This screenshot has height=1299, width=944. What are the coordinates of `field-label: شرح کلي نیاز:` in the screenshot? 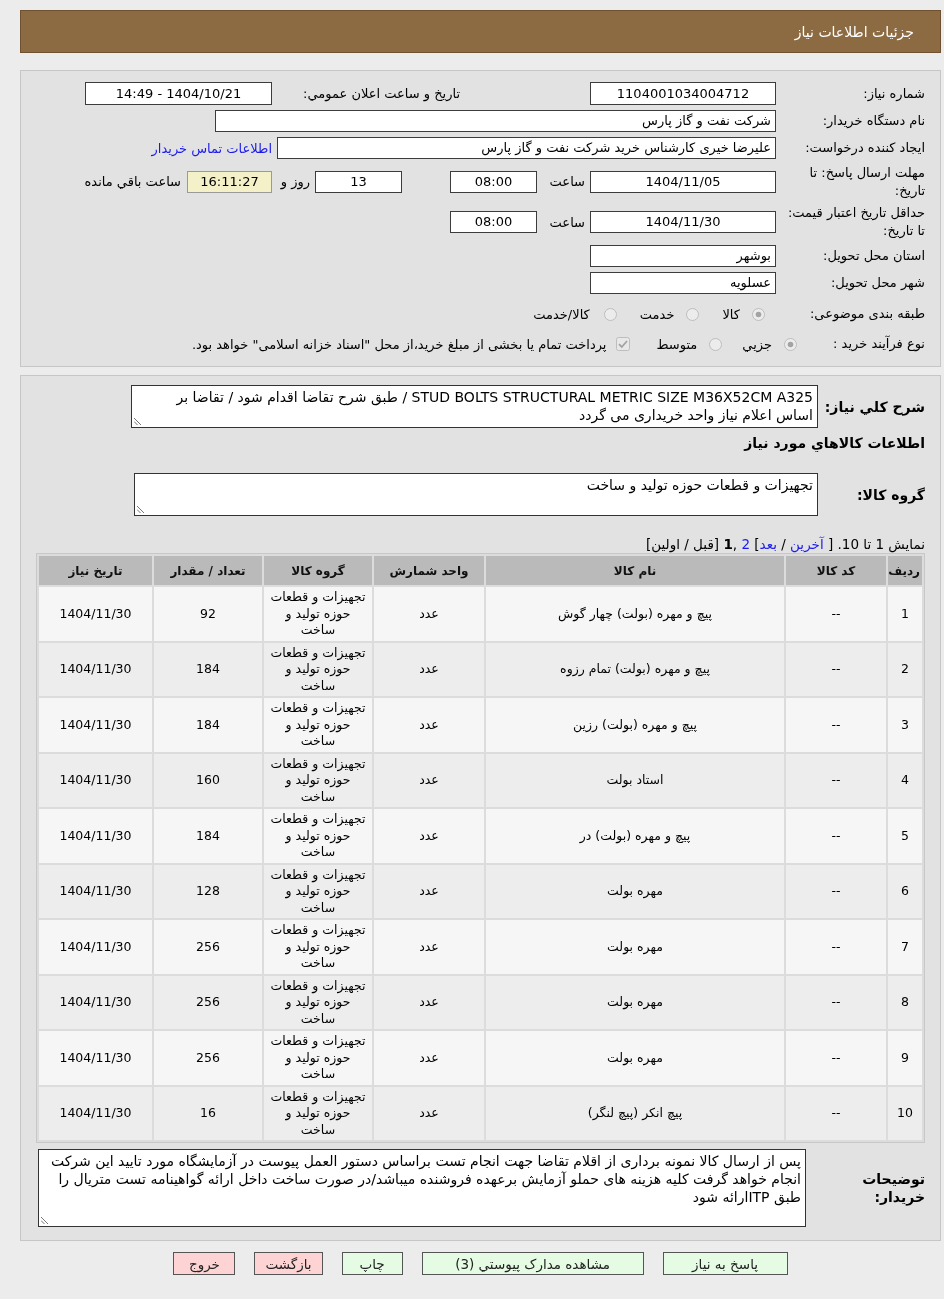 It's located at (874, 406).